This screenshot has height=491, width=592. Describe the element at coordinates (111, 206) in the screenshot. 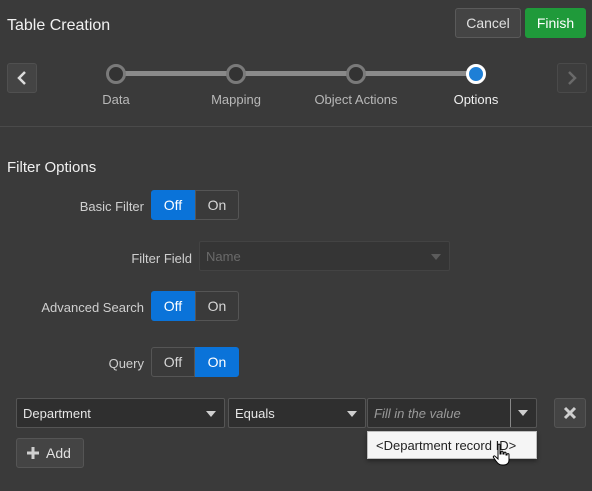

I see `basic-filter-label: Basic Filter` at that location.